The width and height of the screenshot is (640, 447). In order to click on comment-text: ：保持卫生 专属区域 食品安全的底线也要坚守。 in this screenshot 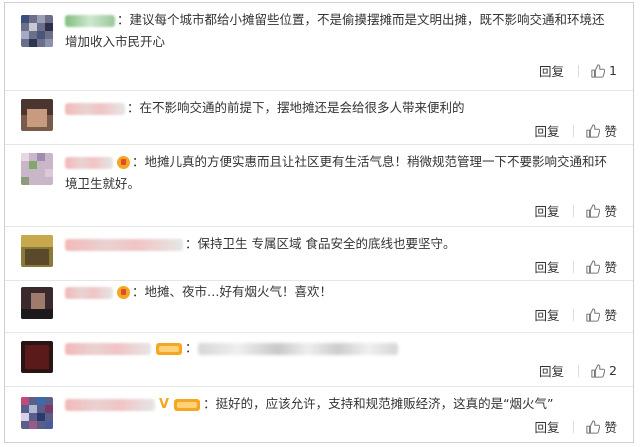, I will do `click(337, 244)`.